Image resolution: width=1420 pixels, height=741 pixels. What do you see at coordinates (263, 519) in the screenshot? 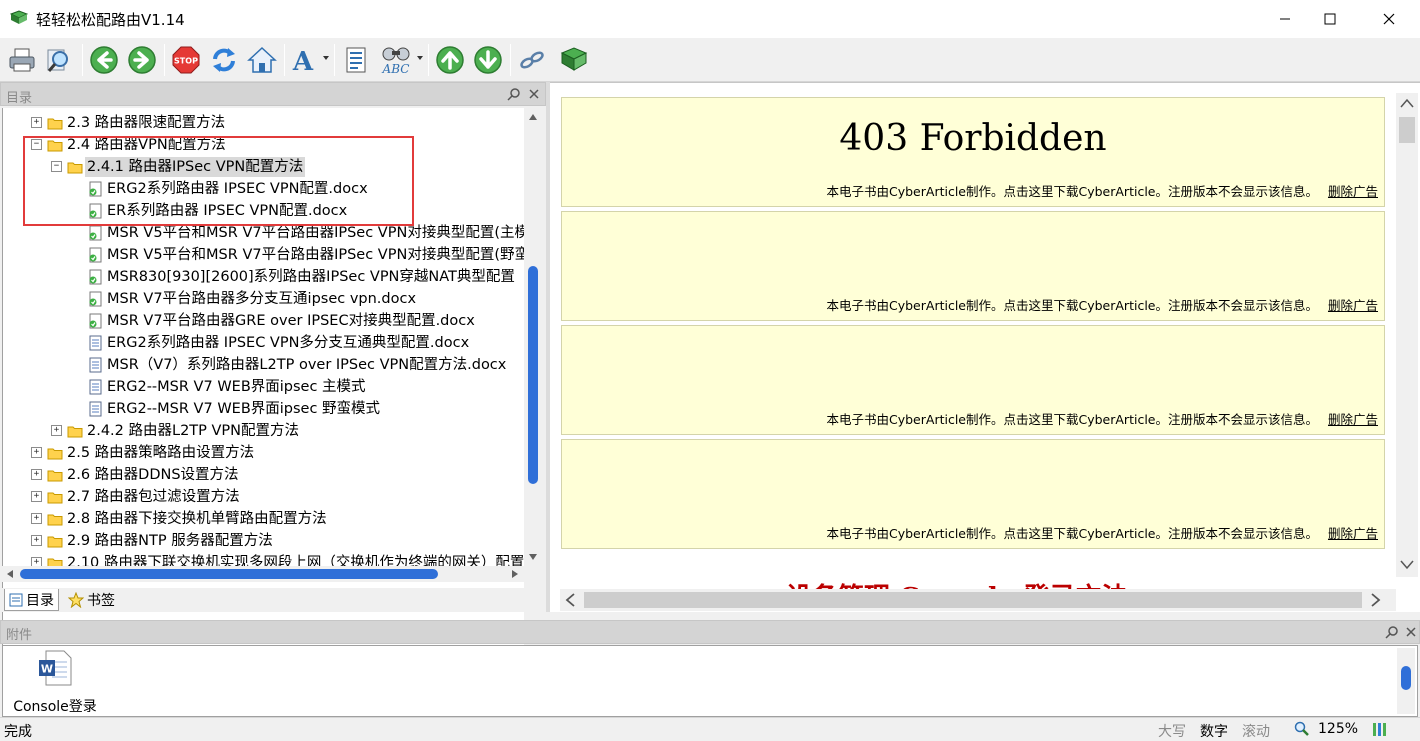
I see `toc-tree-item: +2.8 路由器下接交换机单臂路由配置方法` at bounding box center [263, 519].